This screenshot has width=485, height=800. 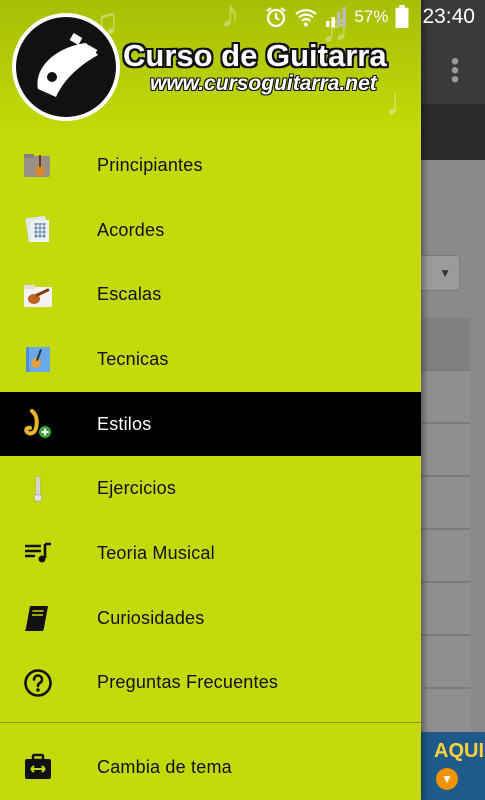 What do you see at coordinates (188, 682) in the screenshot?
I see `menu-label: Preguntas Frecuentes` at bounding box center [188, 682].